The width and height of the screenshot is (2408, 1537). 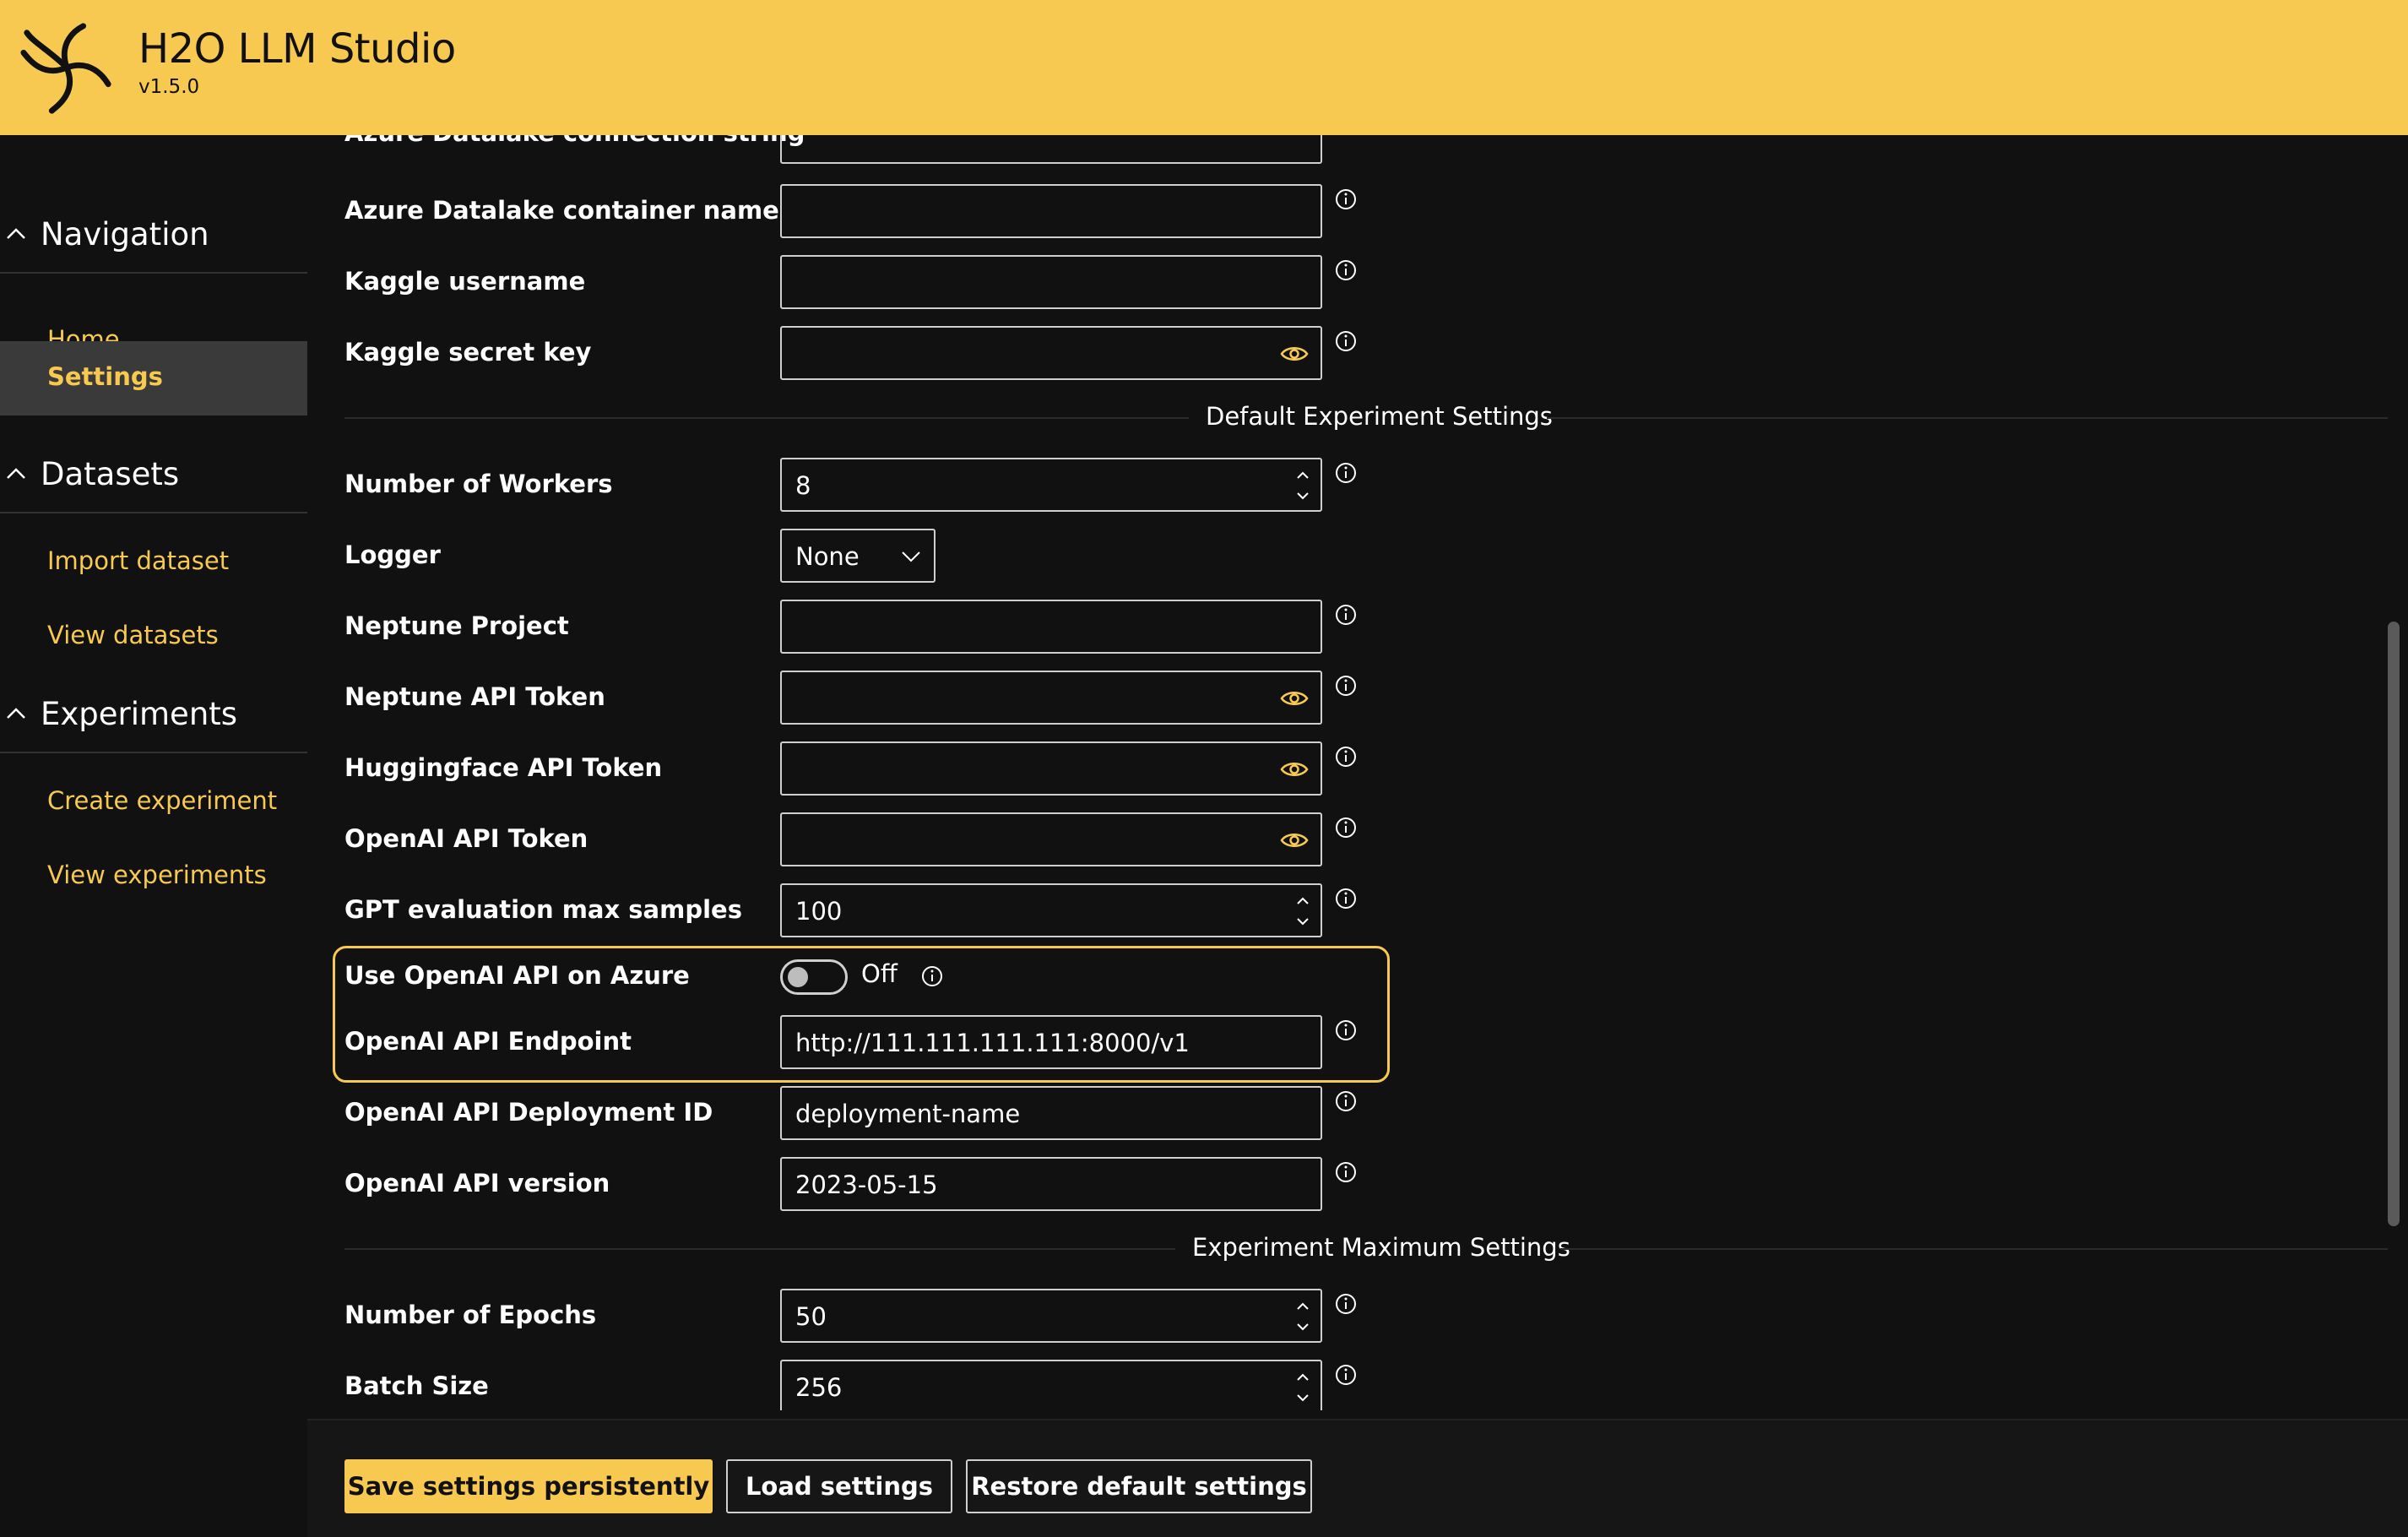 I want to click on logger-select: None, so click(x=858, y=556).